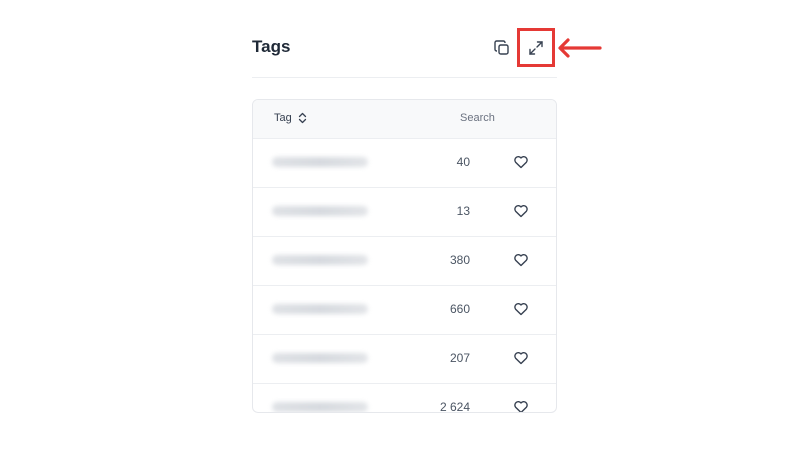 The width and height of the screenshot is (812, 457). Describe the element at coordinates (459, 260) in the screenshot. I see `search-count: 380` at that location.